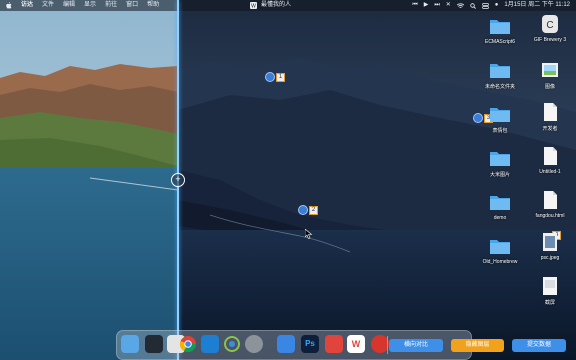 Image resolution: width=576 pixels, height=360 pixels. I want to click on desktop-icon-images: 图像, so click(549, 75).